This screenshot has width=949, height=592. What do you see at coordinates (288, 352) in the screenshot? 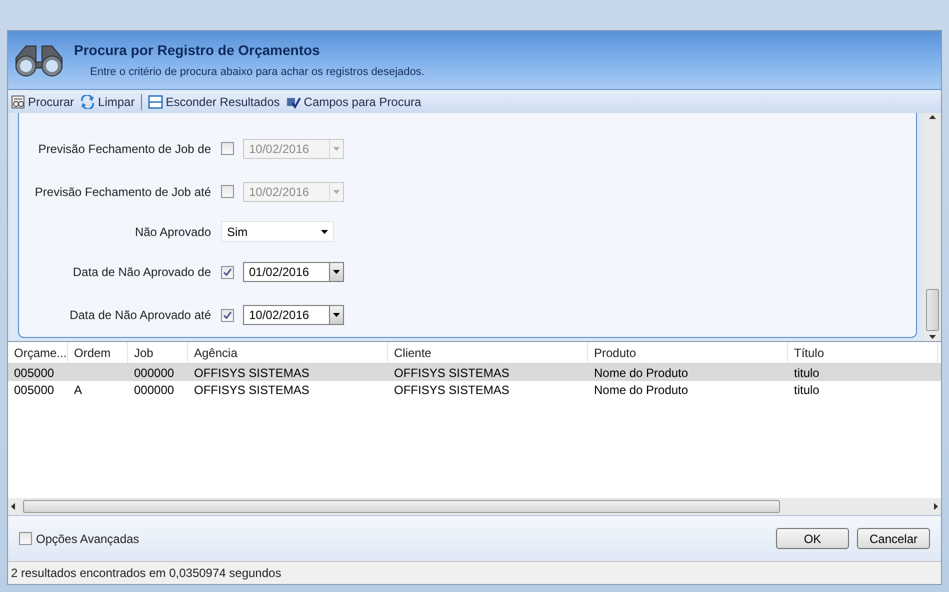
I see `column-header: Agência` at bounding box center [288, 352].